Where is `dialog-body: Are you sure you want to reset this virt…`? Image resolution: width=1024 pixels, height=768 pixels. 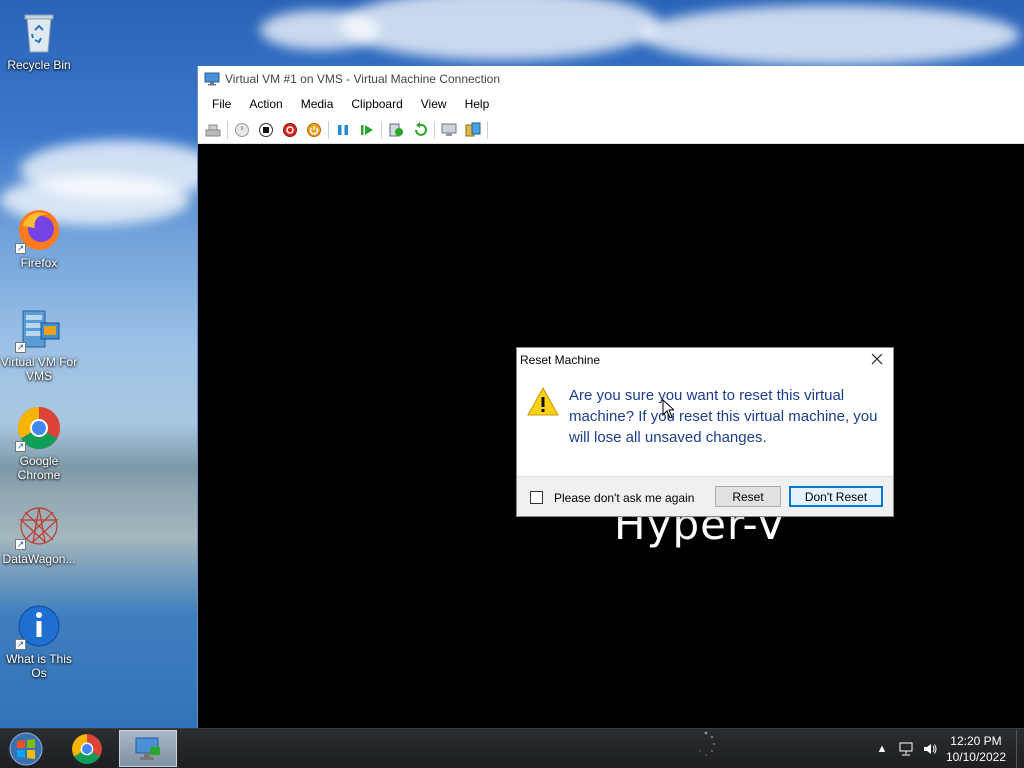 dialog-body: Are you sure you want to reset this virt… is located at coordinates (705, 424).